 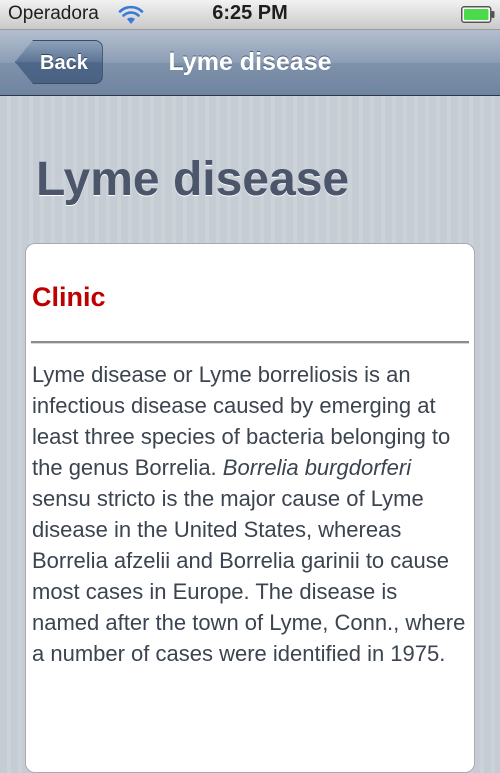 I want to click on page-title: Lyme disease, so click(x=193, y=179).